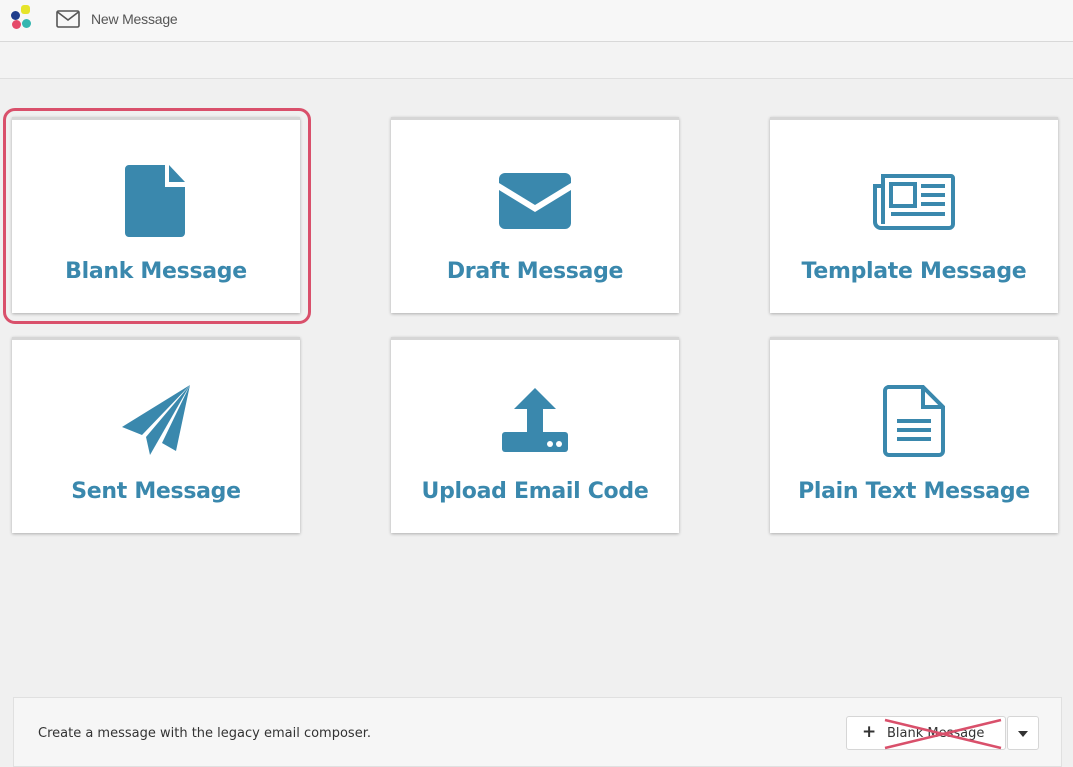 This screenshot has height=767, width=1073. I want to click on file-icon, so click(155, 201).